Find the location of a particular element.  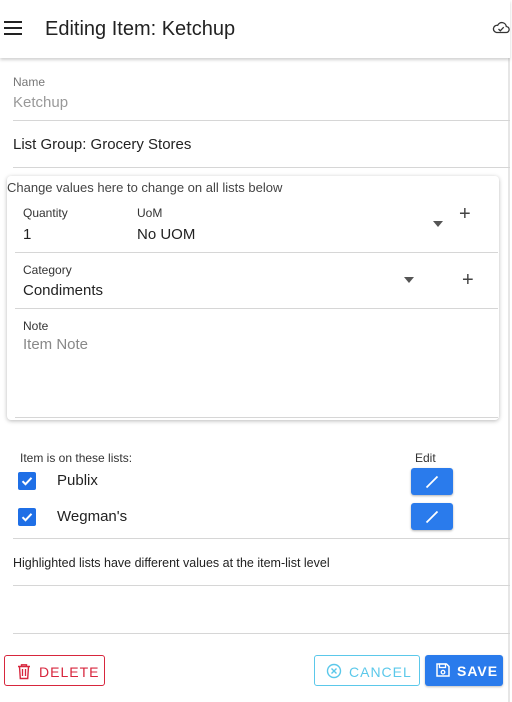

edit-wegmans-button is located at coordinates (432, 516).